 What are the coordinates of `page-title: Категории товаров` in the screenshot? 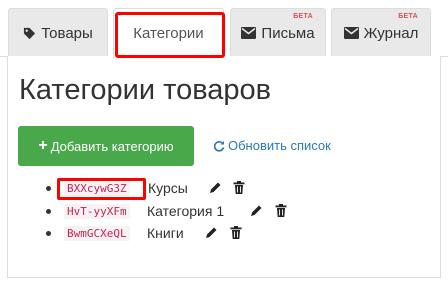 It's located at (145, 90).